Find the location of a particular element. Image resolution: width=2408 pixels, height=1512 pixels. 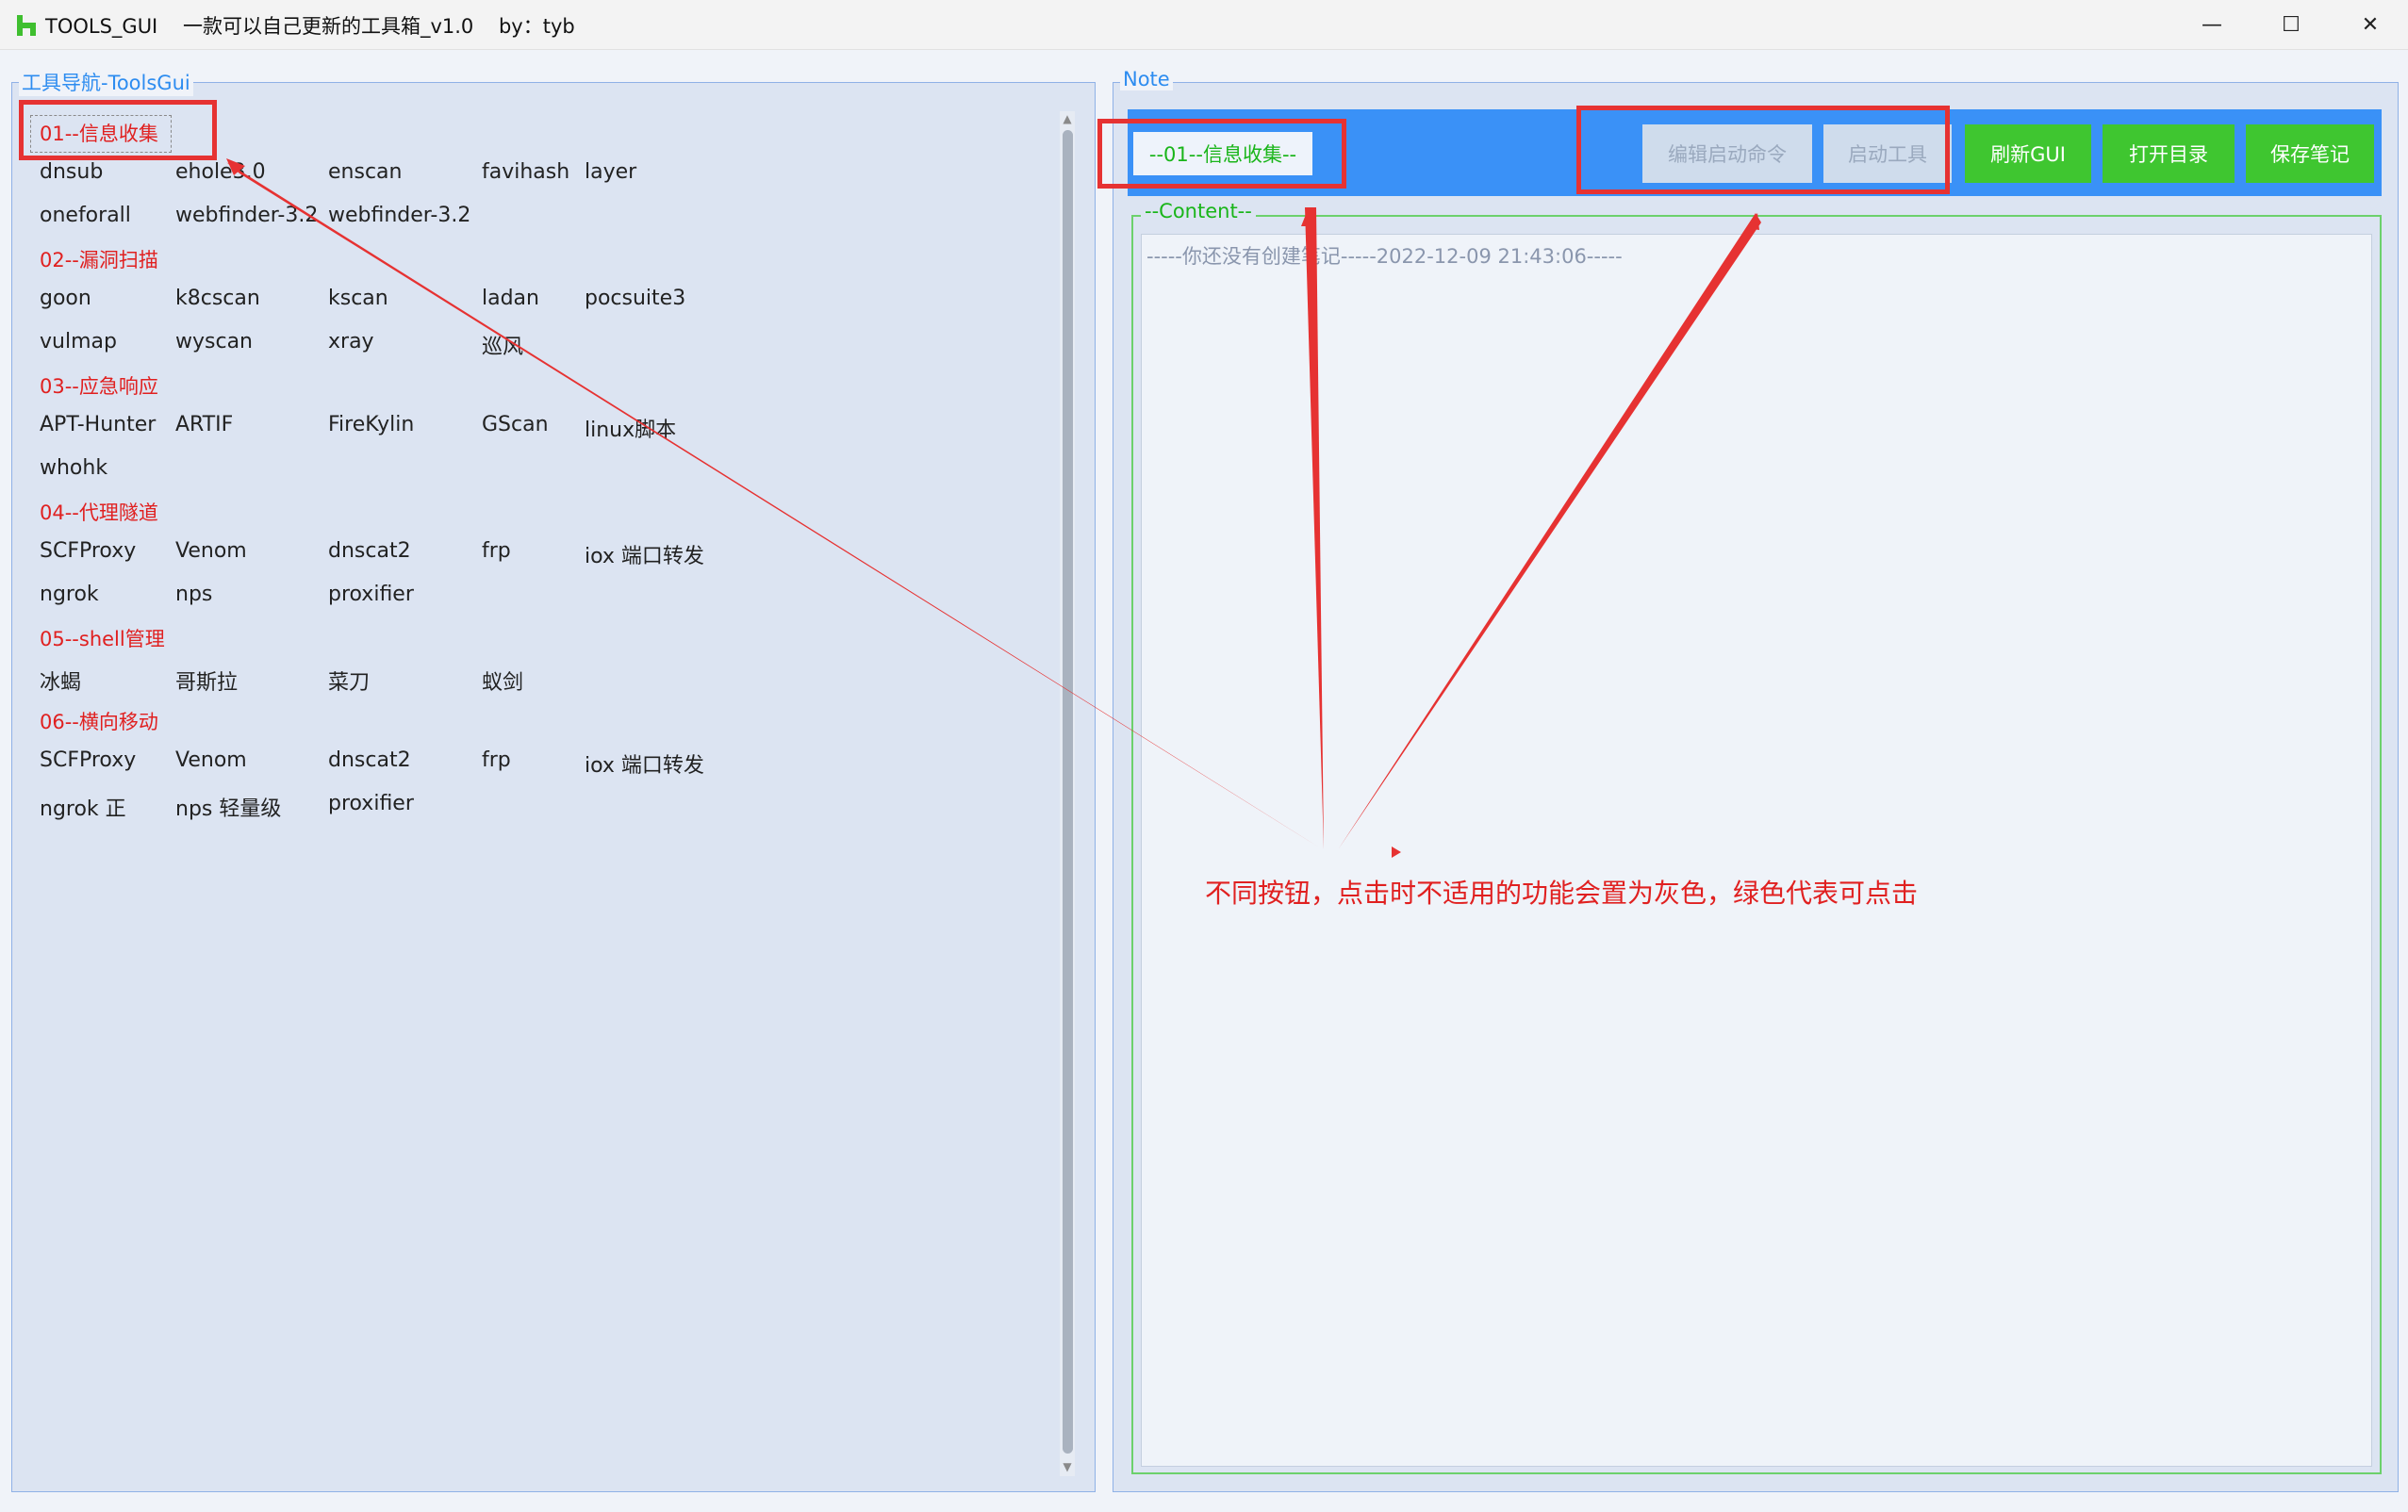

annotation-text: 不同按钮，点击时不适用的功能会置为灰色，绿色代表可点击 is located at coordinates (1562, 894).